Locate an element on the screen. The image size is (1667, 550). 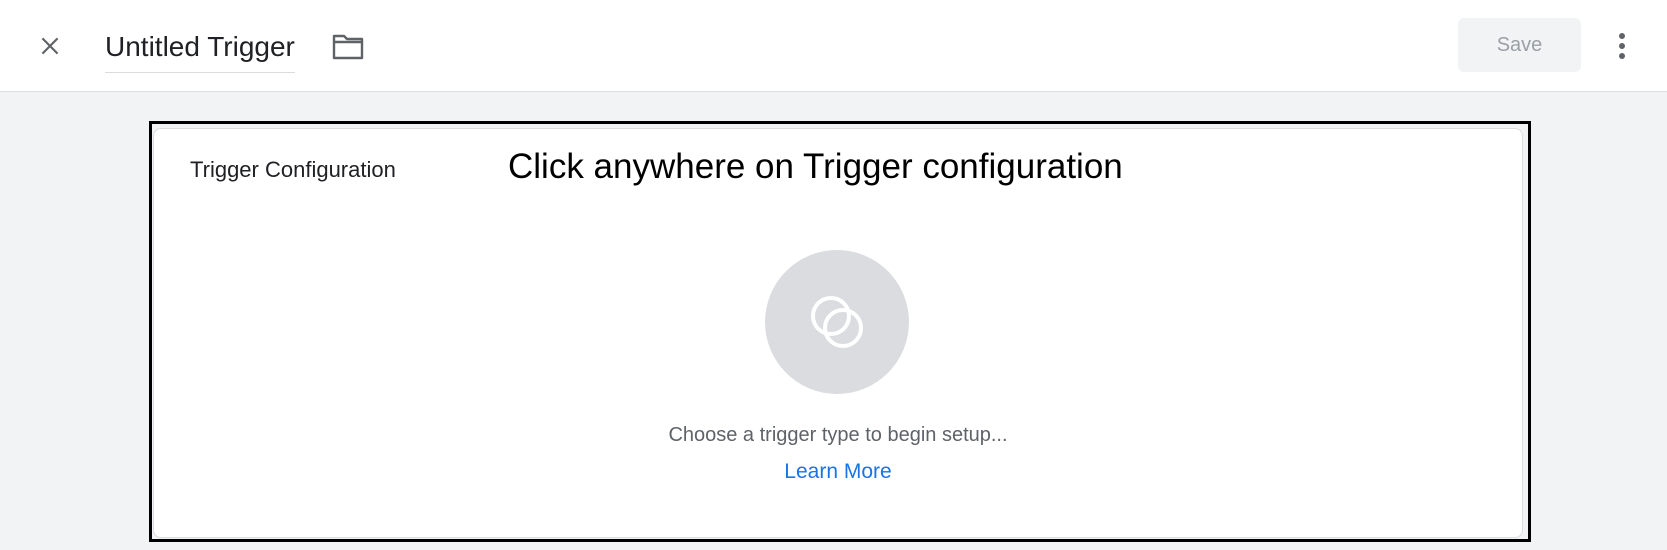
close-button is located at coordinates (50, 46).